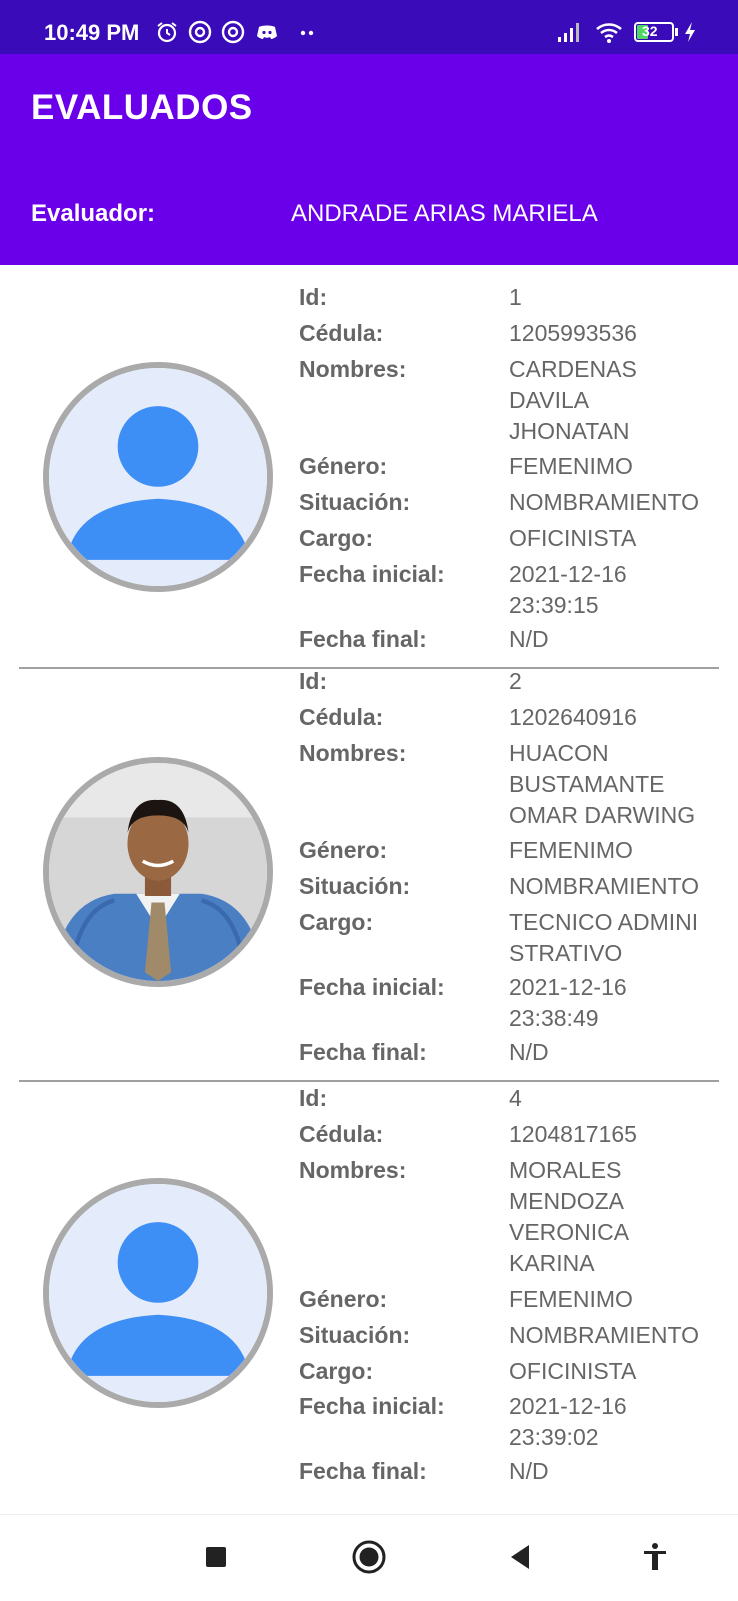  Describe the element at coordinates (609, 33) in the screenshot. I see `wifi-icon` at that location.